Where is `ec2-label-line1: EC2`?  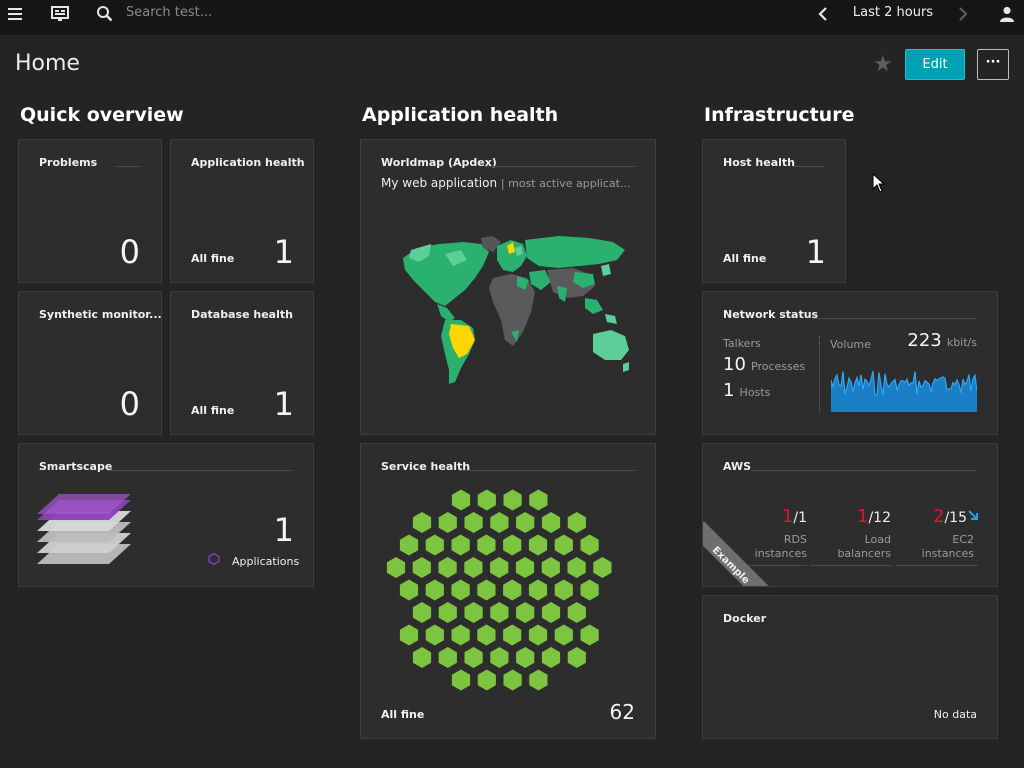
ec2-label-line1: EC2 is located at coordinates (963, 539).